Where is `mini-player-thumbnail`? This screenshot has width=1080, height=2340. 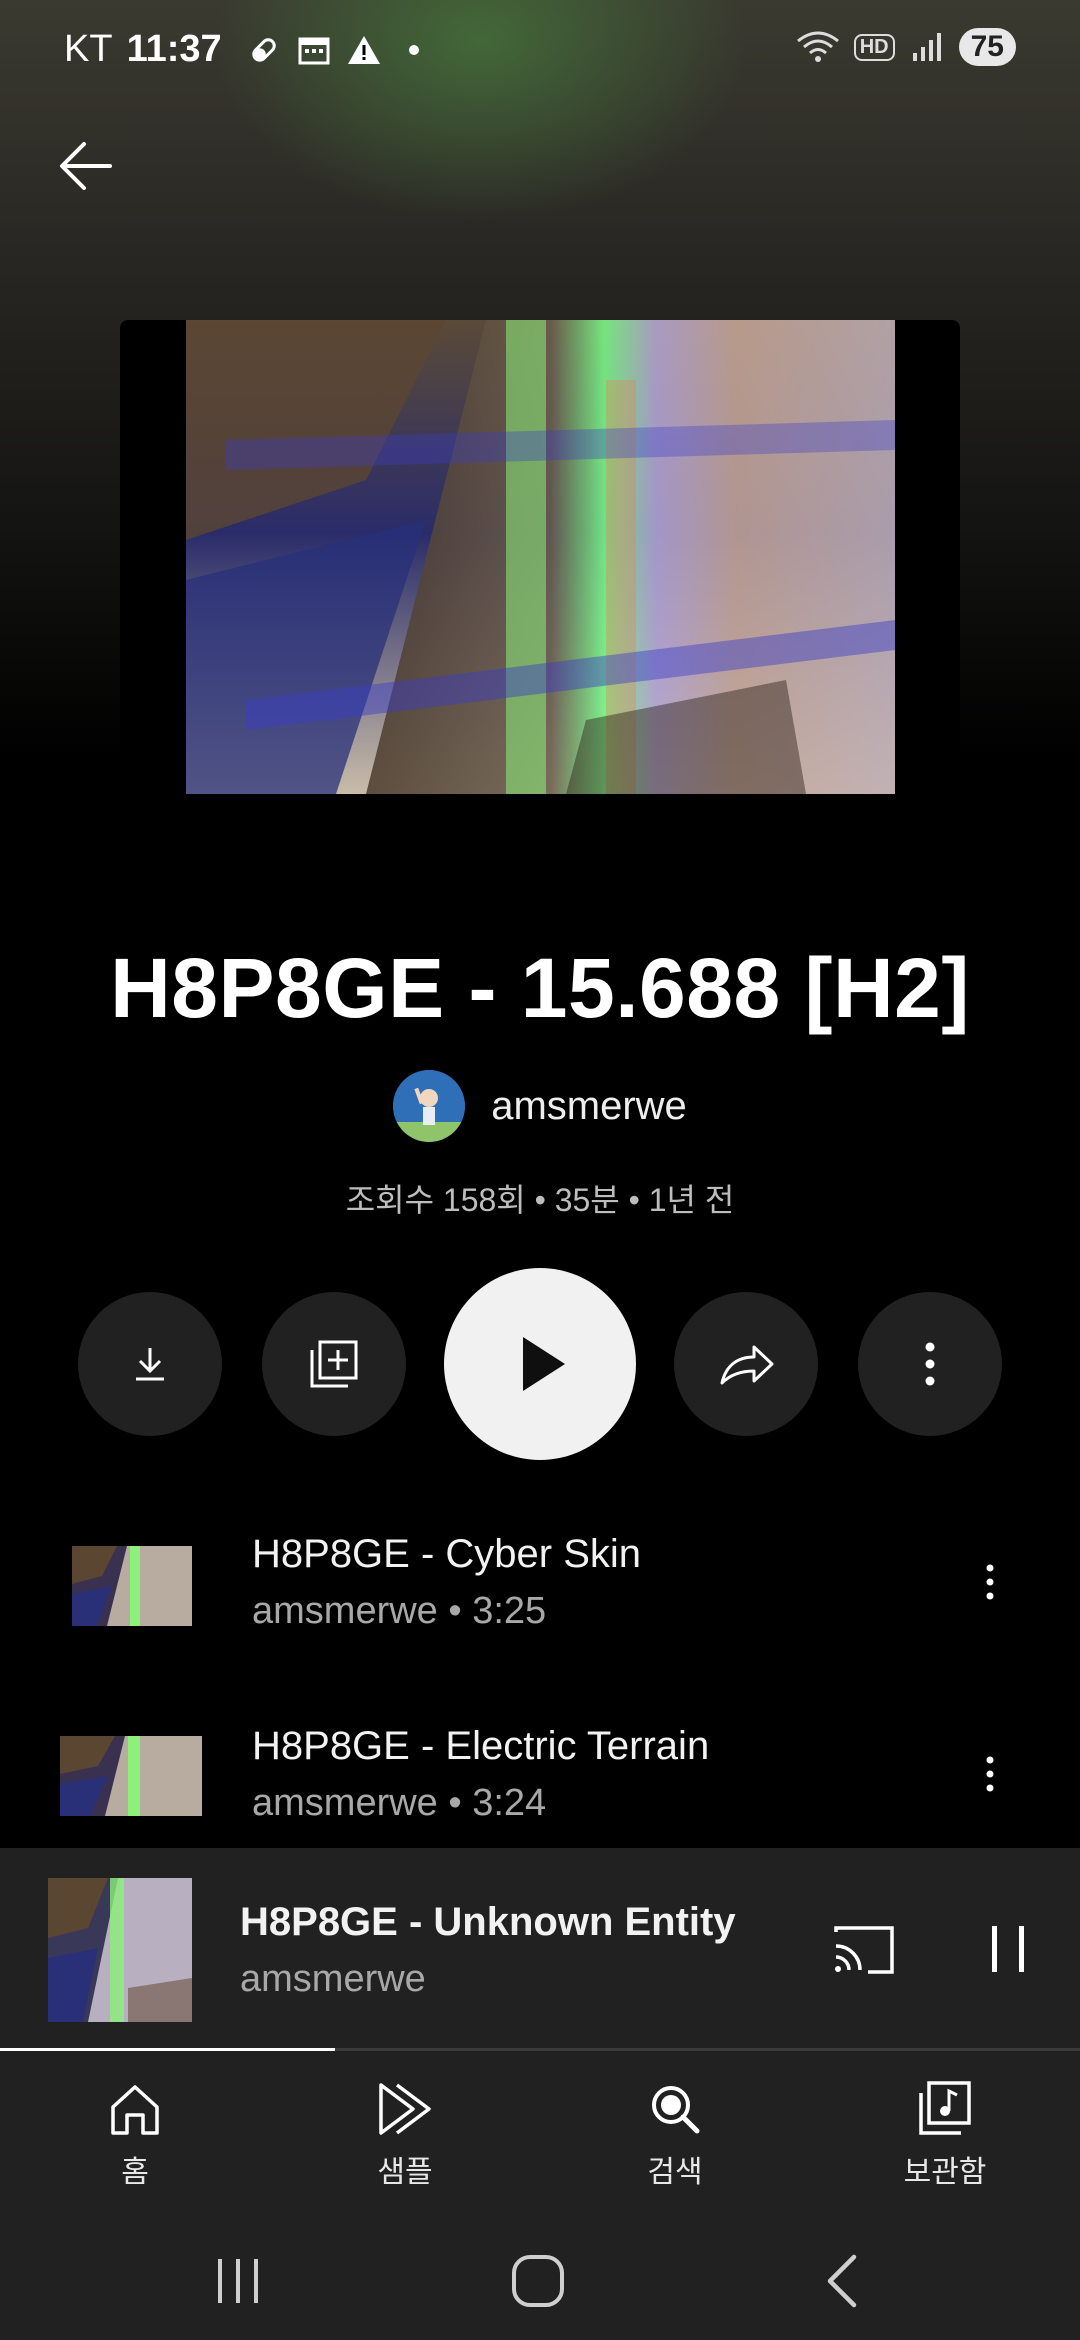
mini-player-thumbnail is located at coordinates (120, 1950).